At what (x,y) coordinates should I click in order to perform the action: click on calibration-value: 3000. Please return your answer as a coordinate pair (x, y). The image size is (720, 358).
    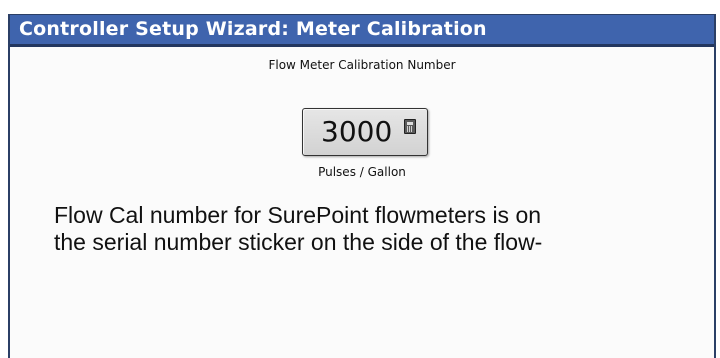
    Looking at the image, I should click on (357, 131).